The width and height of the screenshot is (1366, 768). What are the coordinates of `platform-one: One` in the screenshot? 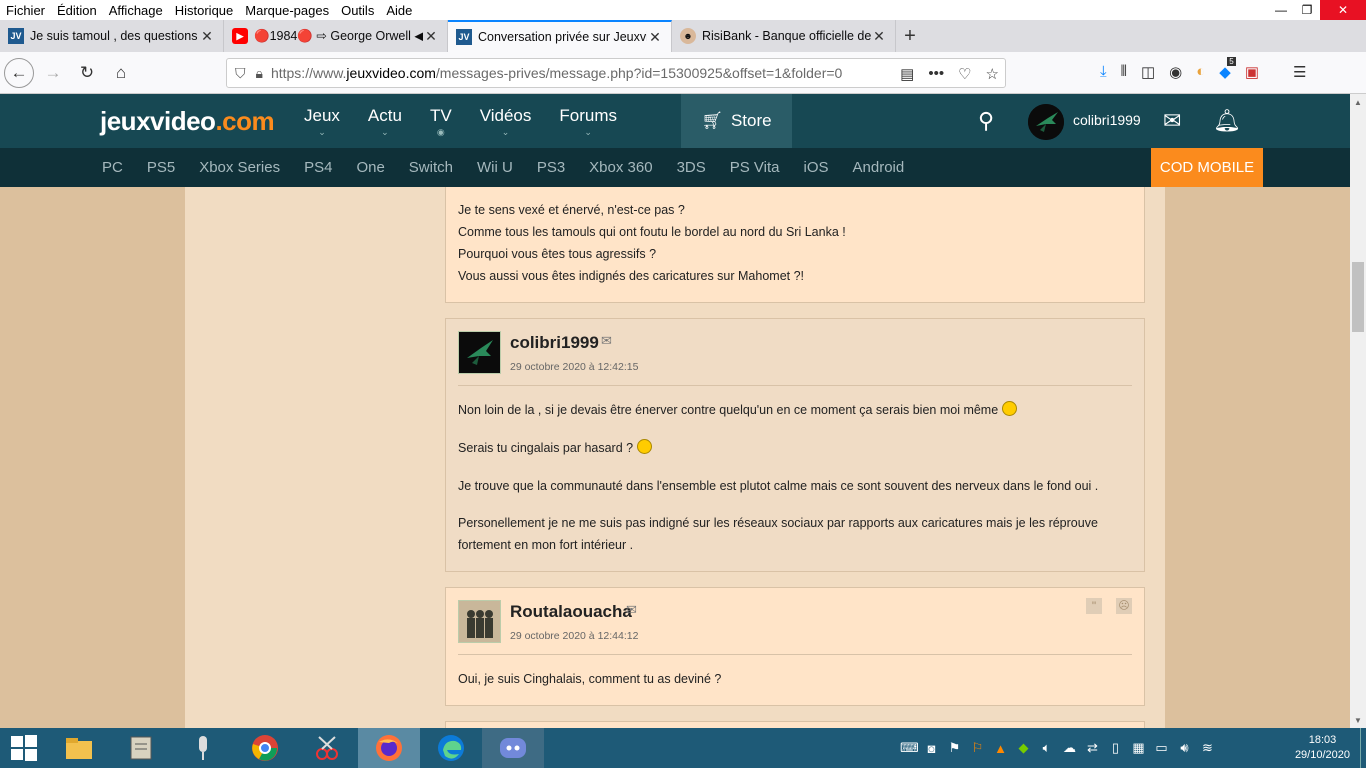 It's located at (370, 167).